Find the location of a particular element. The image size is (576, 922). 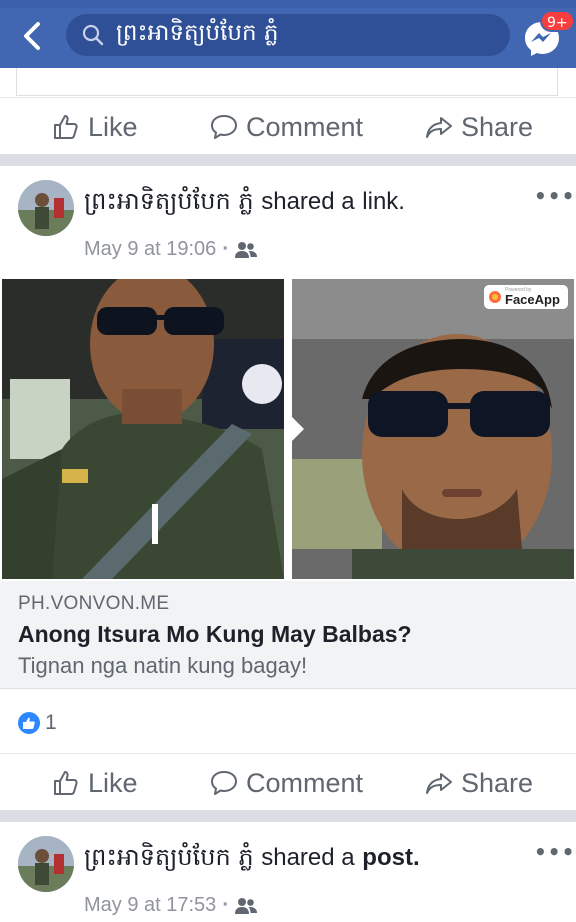

link-title: Anong Itsura Mo Kung May Balbas? is located at coordinates (215, 634).